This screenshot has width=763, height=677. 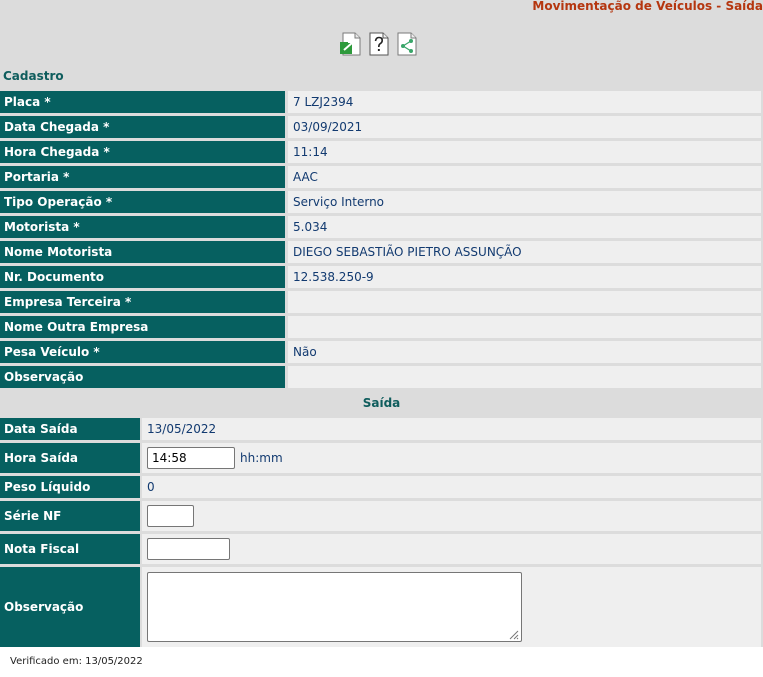 I want to click on value-placa: 7 LZJ2394, so click(x=524, y=102).